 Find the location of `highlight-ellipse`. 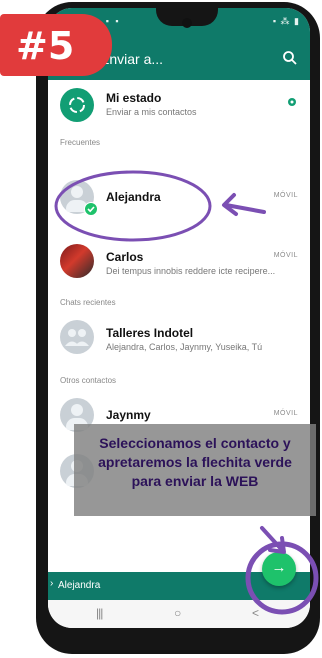

highlight-ellipse is located at coordinates (133, 206).